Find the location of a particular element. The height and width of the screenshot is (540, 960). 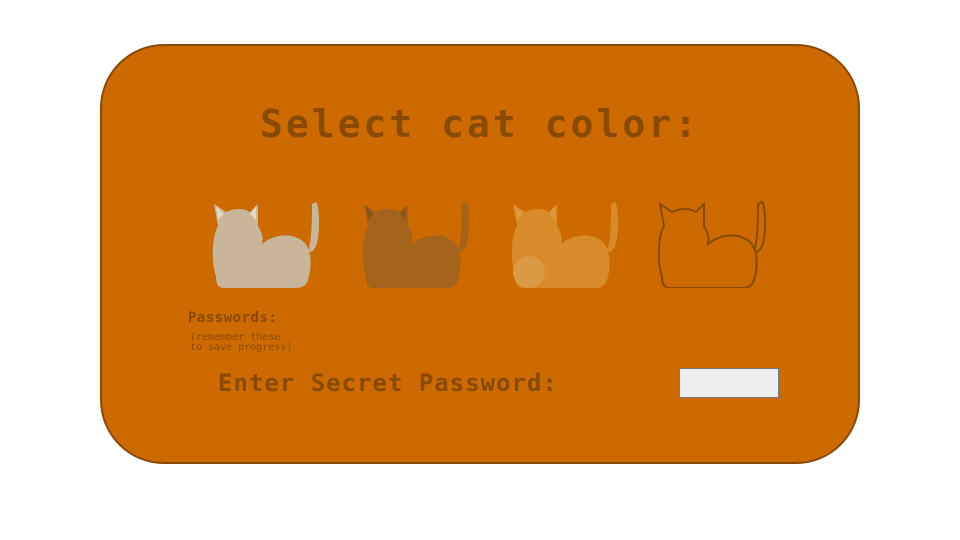

enter-password-label: Enter Secret Password: is located at coordinates (388, 383).